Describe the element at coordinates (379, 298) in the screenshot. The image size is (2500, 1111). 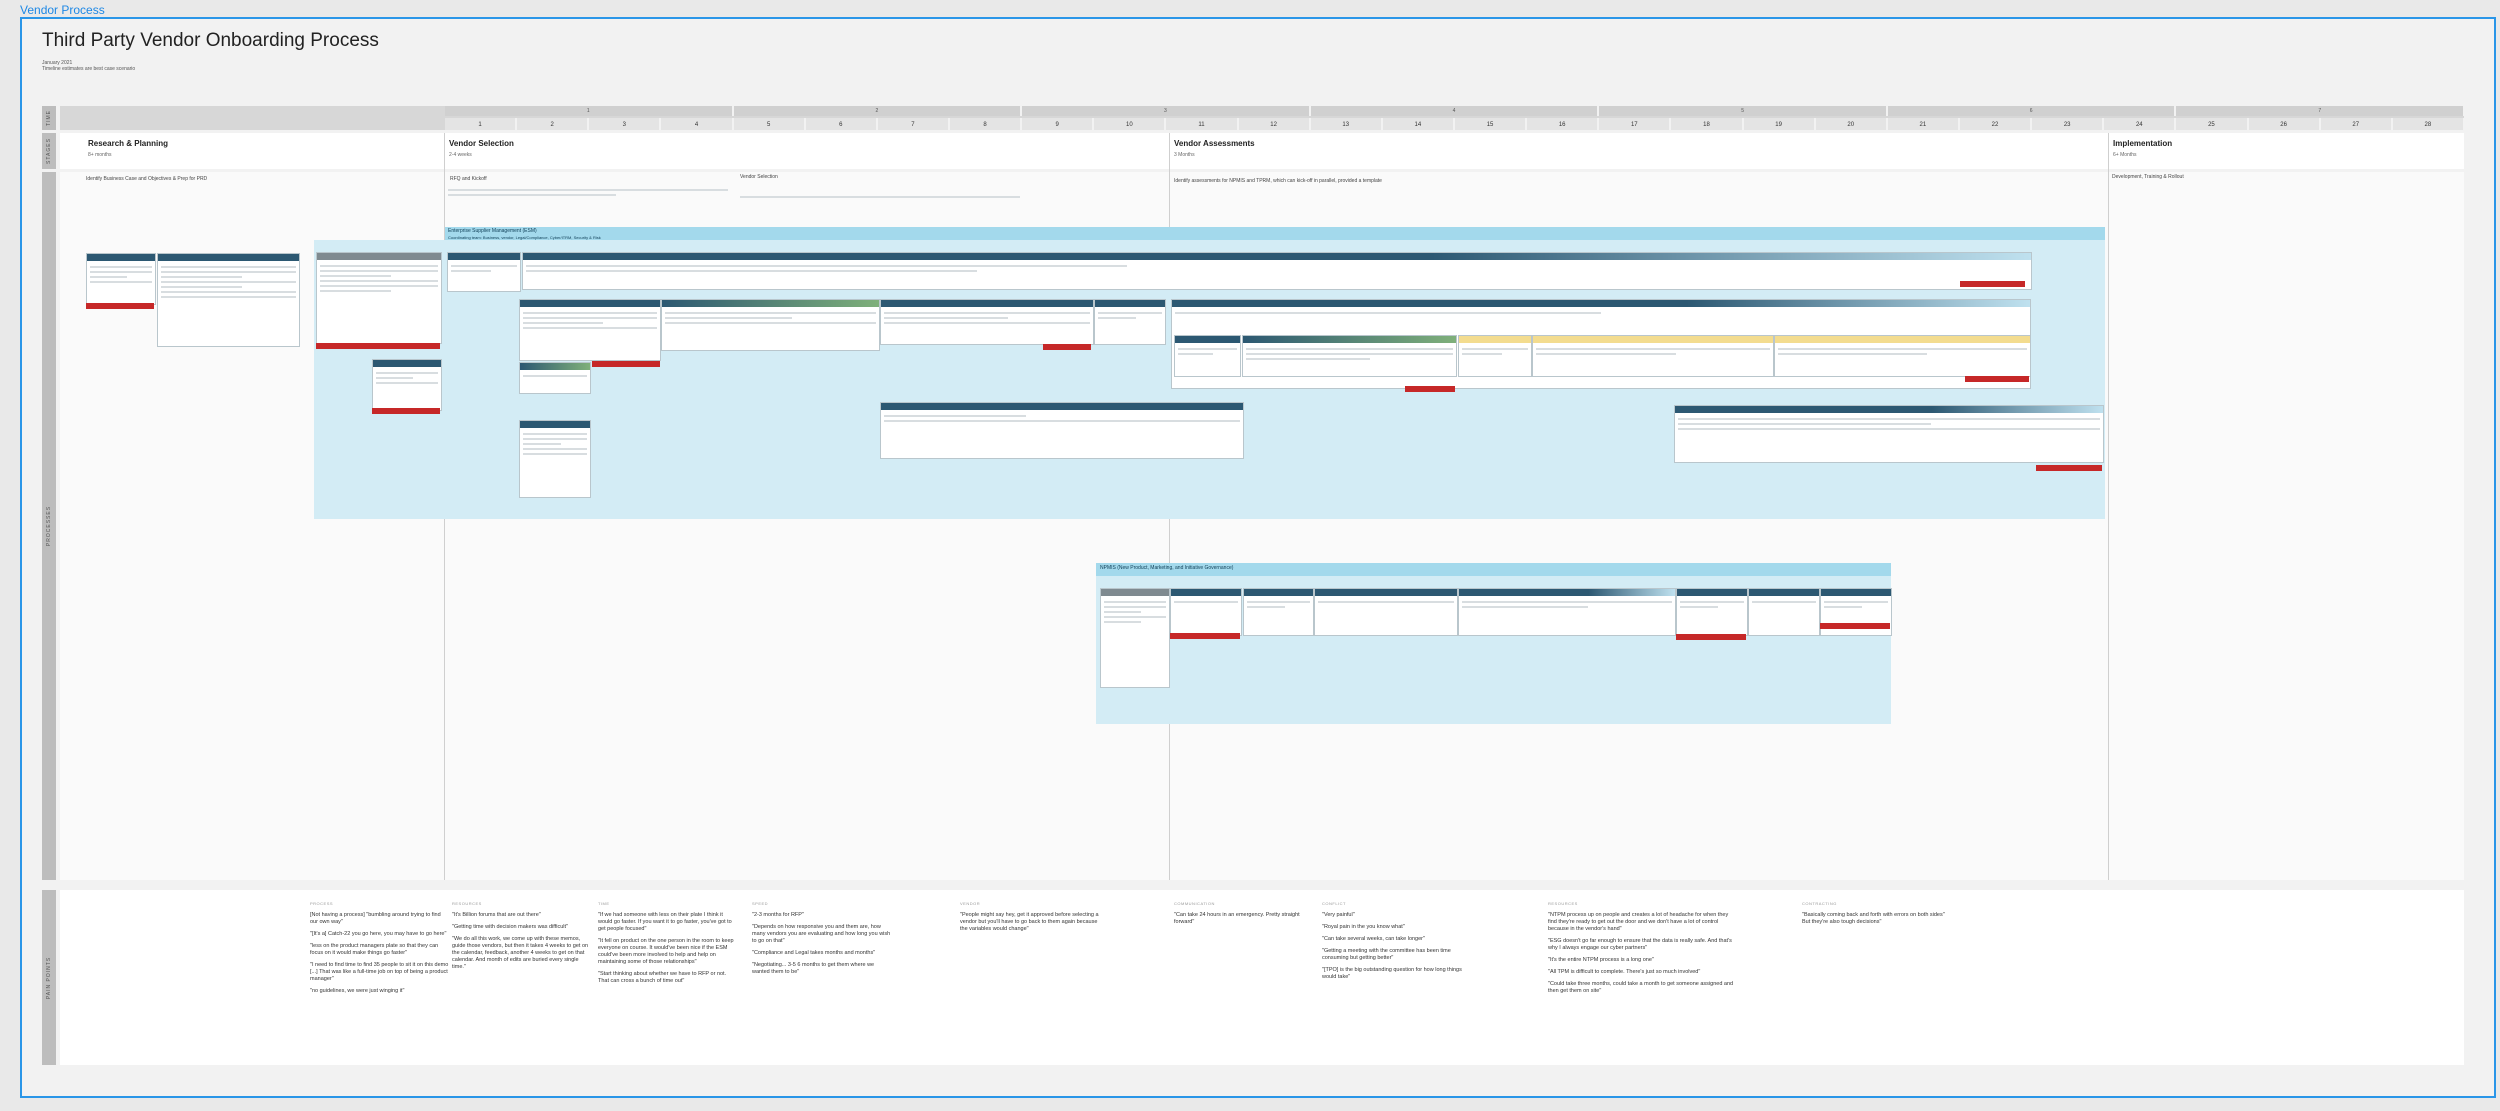
I see `card-esm-intake` at that location.